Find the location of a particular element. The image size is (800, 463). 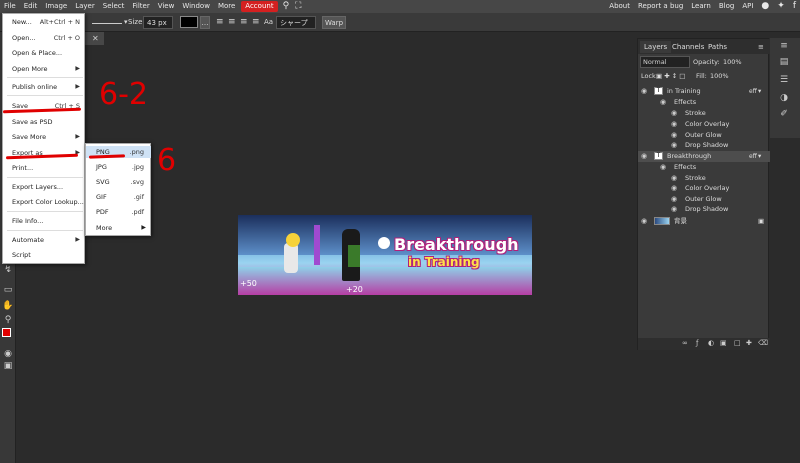

search-icon: ⚲ is located at coordinates (286, 6).